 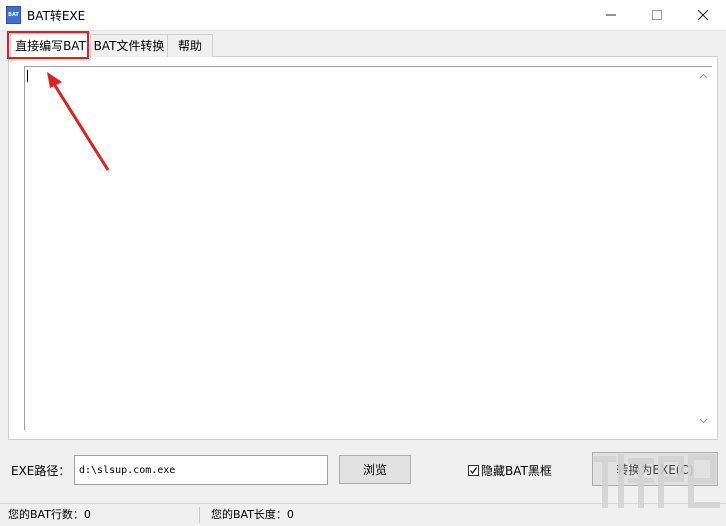 What do you see at coordinates (56, 16) in the screenshot?
I see `window-title: BAT转EXE` at bounding box center [56, 16].